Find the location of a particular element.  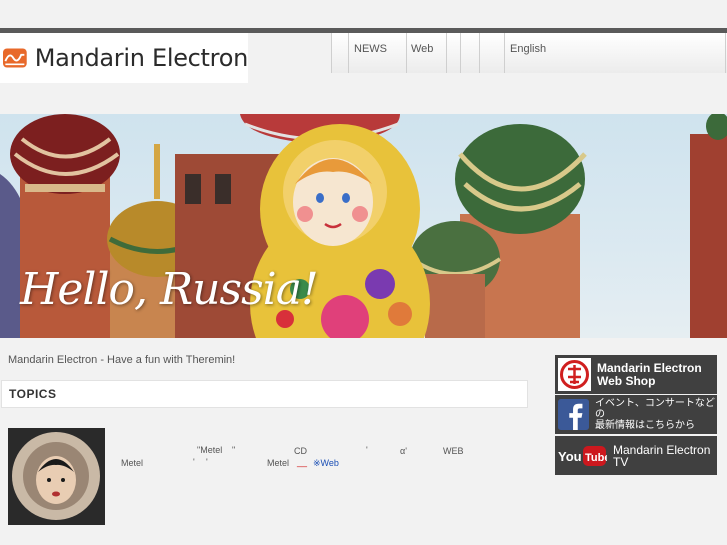

webshop-banner: Mandarin Electron Web Shop is located at coordinates (636, 374).